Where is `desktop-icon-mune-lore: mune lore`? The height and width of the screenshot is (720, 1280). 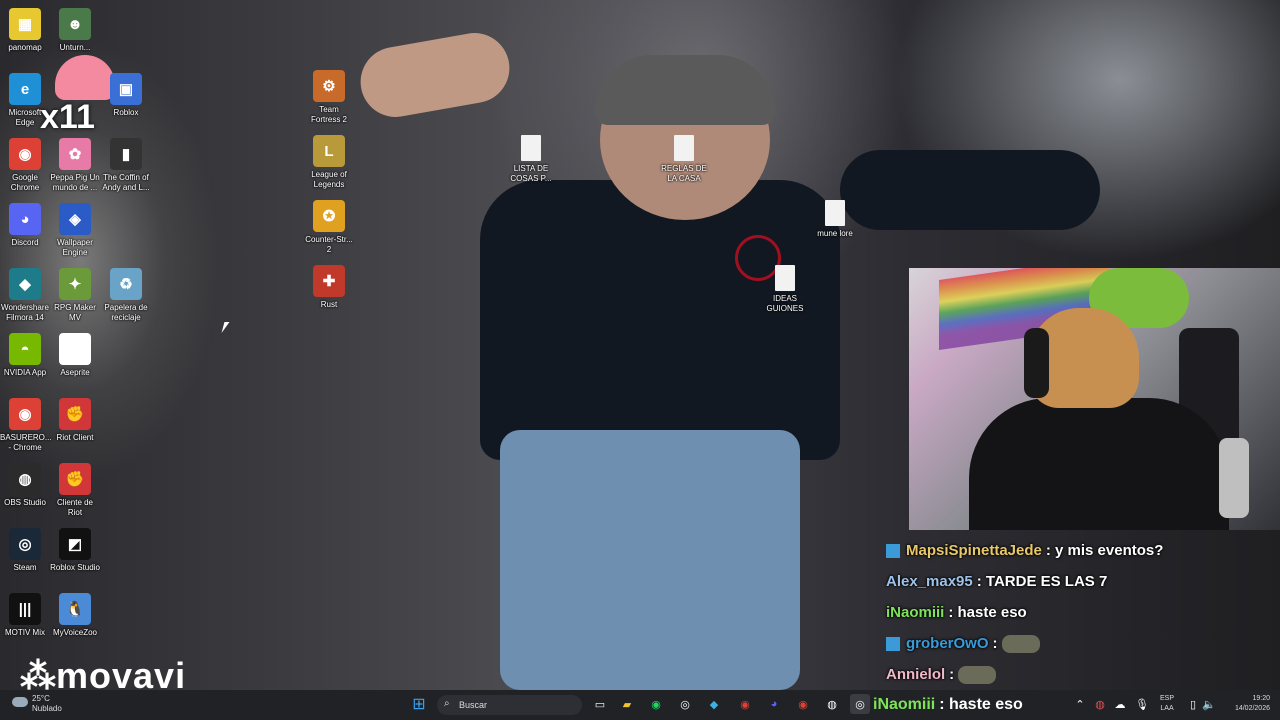 desktop-icon-mune-lore: mune lore is located at coordinates (835, 219).